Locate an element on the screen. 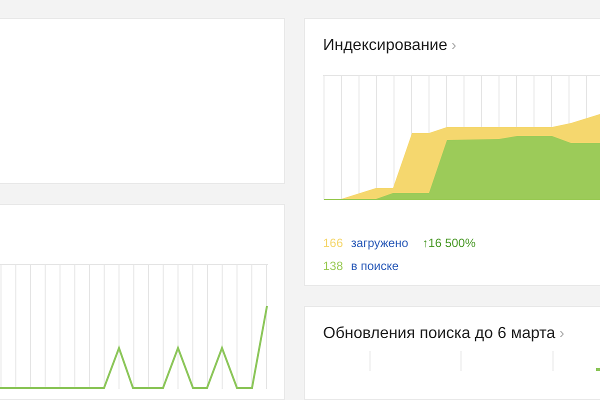  legend-value: 138 is located at coordinates (333, 266).